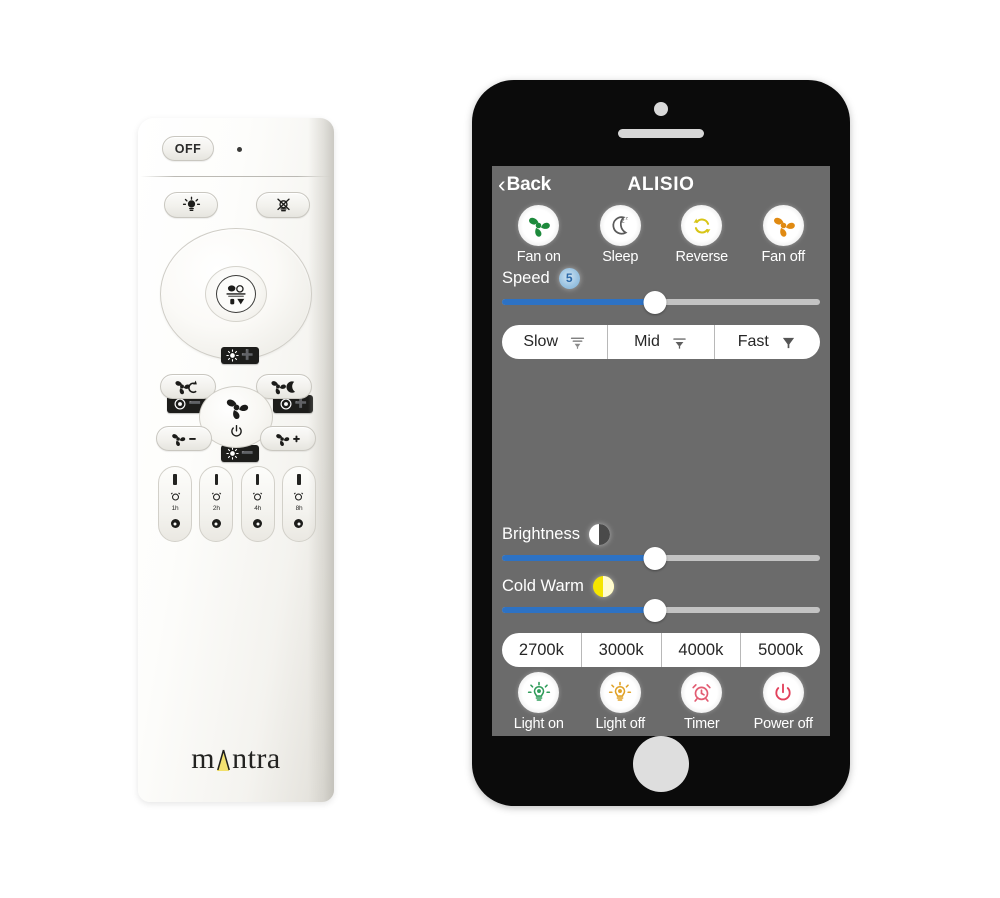 The width and height of the screenshot is (1000, 898). I want to click on remote-timer-4h: 4h, so click(257, 504).